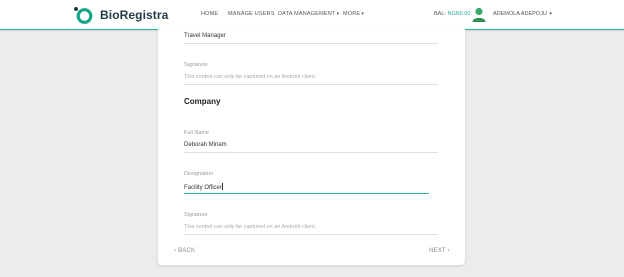  What do you see at coordinates (134, 15) in the screenshot?
I see `brand-name: BioRegistra` at bounding box center [134, 15].